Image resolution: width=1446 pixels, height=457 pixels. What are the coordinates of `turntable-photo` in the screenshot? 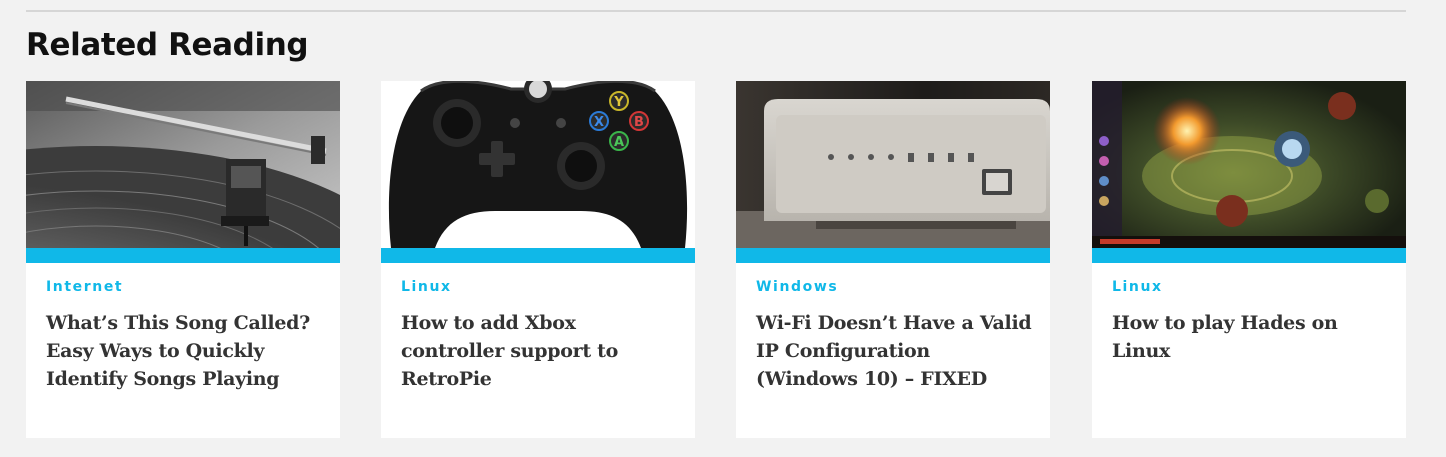 It's located at (183, 164).